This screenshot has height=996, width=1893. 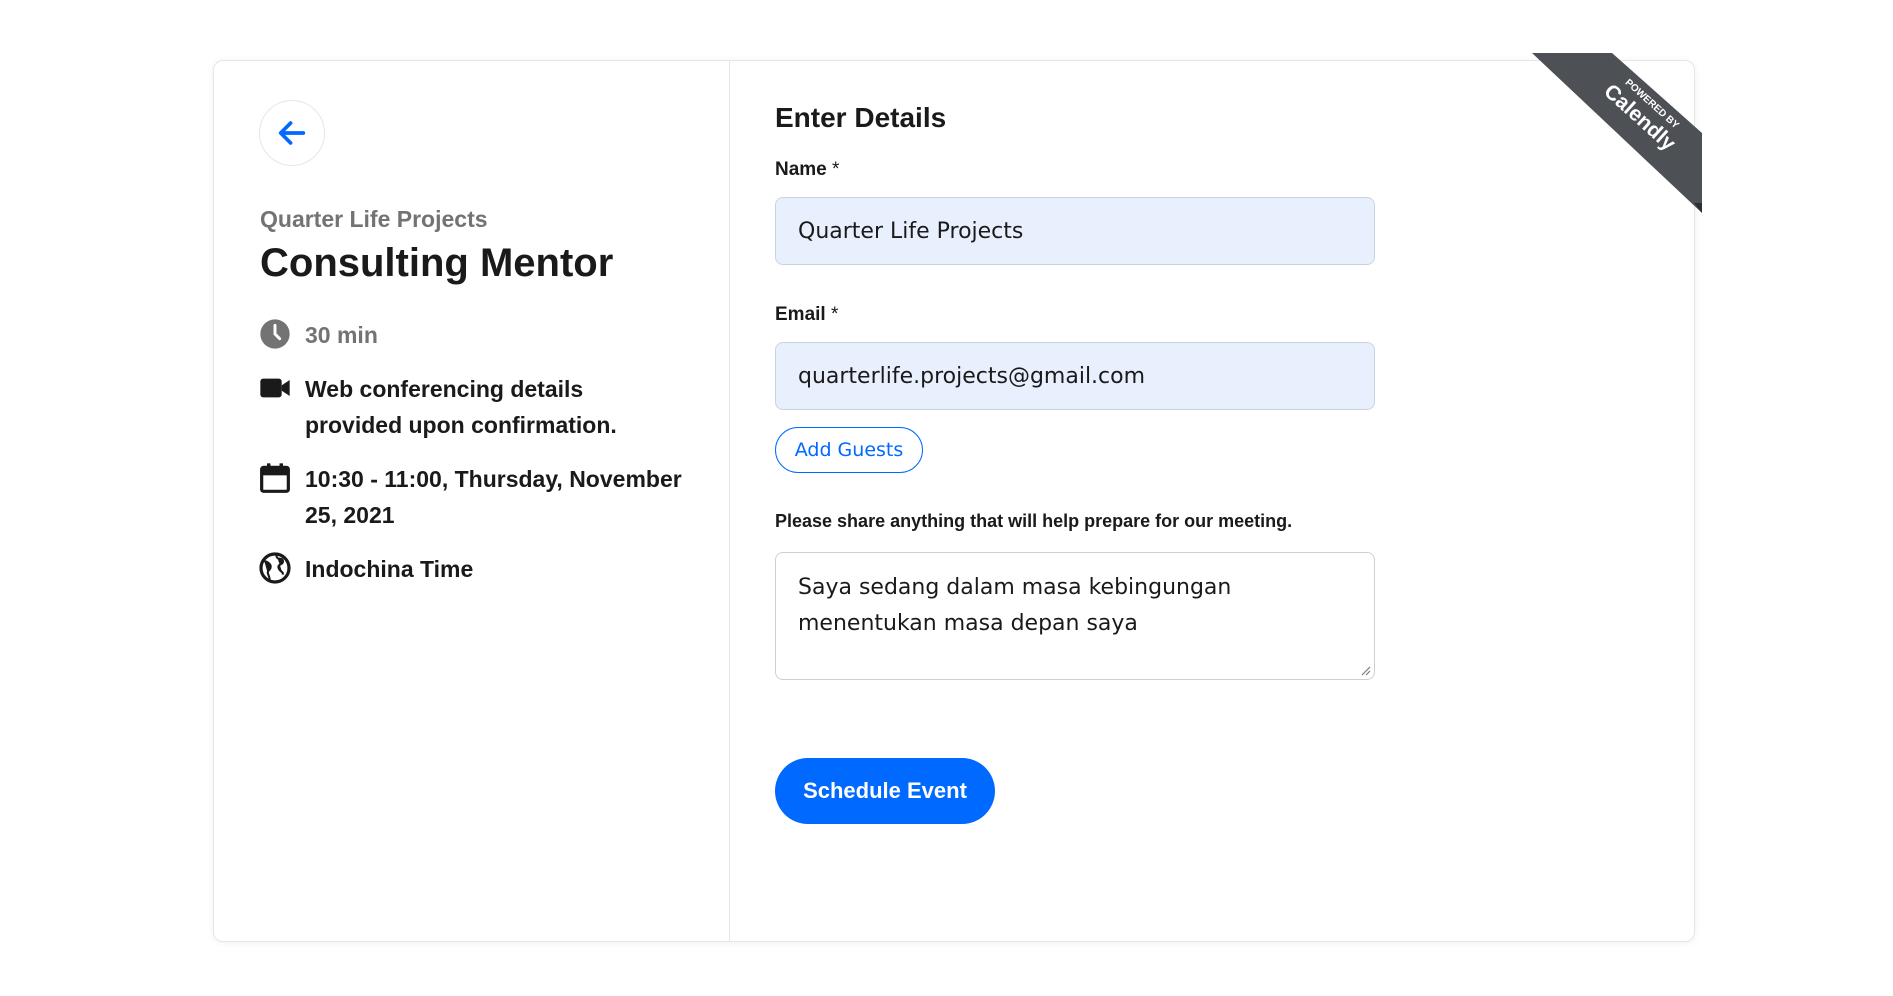 I want to click on conferencing-line-1: Web conferencing details, so click(x=444, y=389).